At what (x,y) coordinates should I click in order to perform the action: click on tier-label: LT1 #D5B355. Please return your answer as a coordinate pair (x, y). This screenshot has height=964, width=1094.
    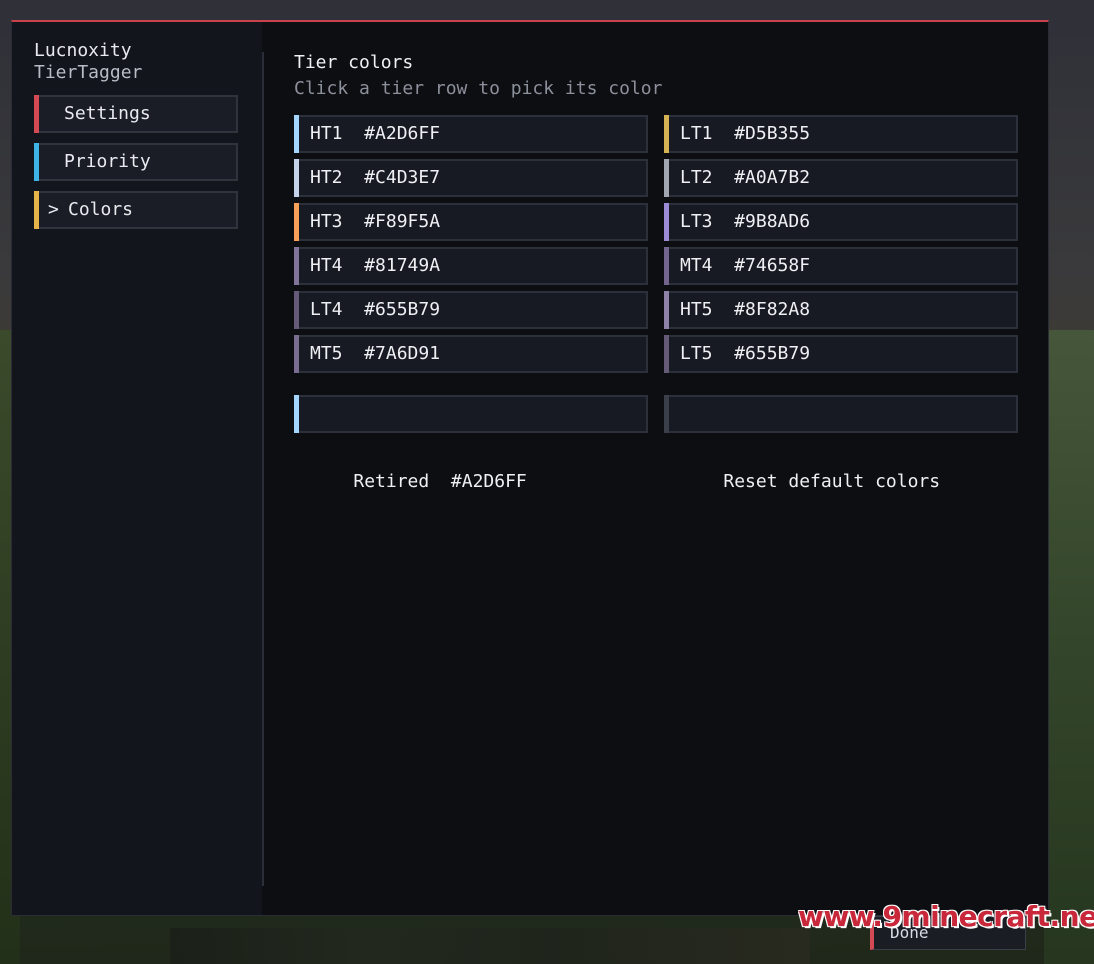
    Looking at the image, I should click on (745, 133).